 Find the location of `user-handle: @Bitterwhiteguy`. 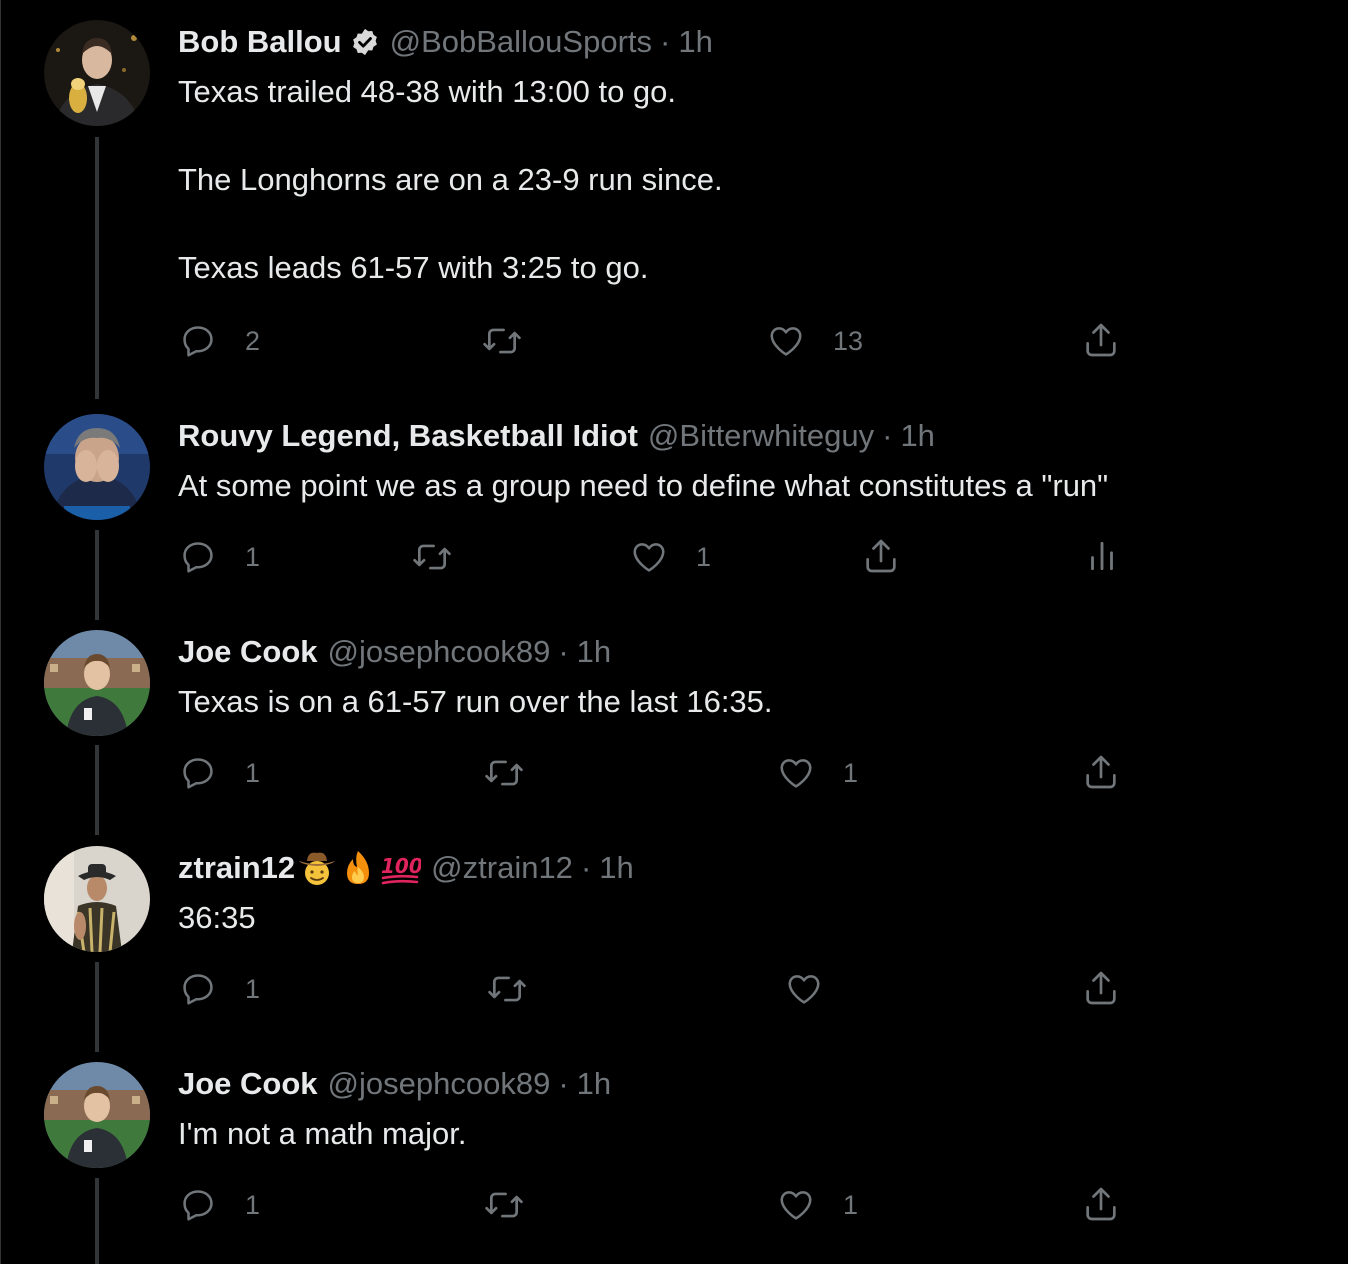

user-handle: @Bitterwhiteguy is located at coordinates (761, 436).